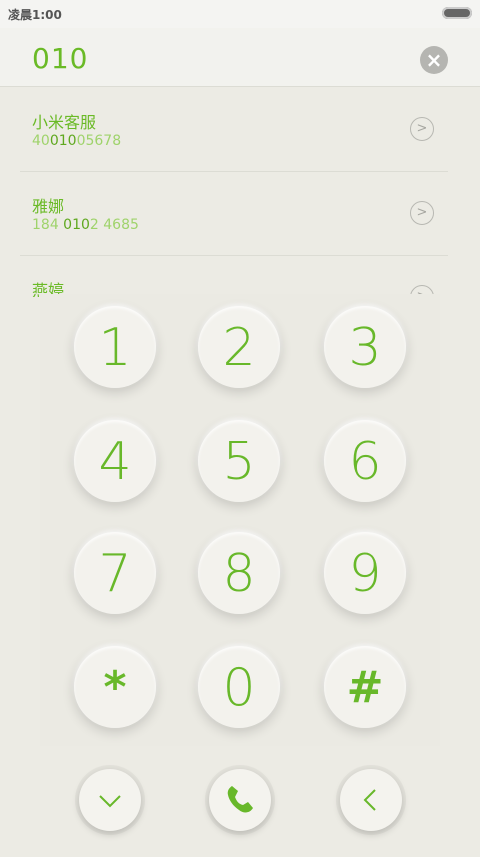  What do you see at coordinates (457, 13) in the screenshot?
I see `battery-icon` at bounding box center [457, 13].